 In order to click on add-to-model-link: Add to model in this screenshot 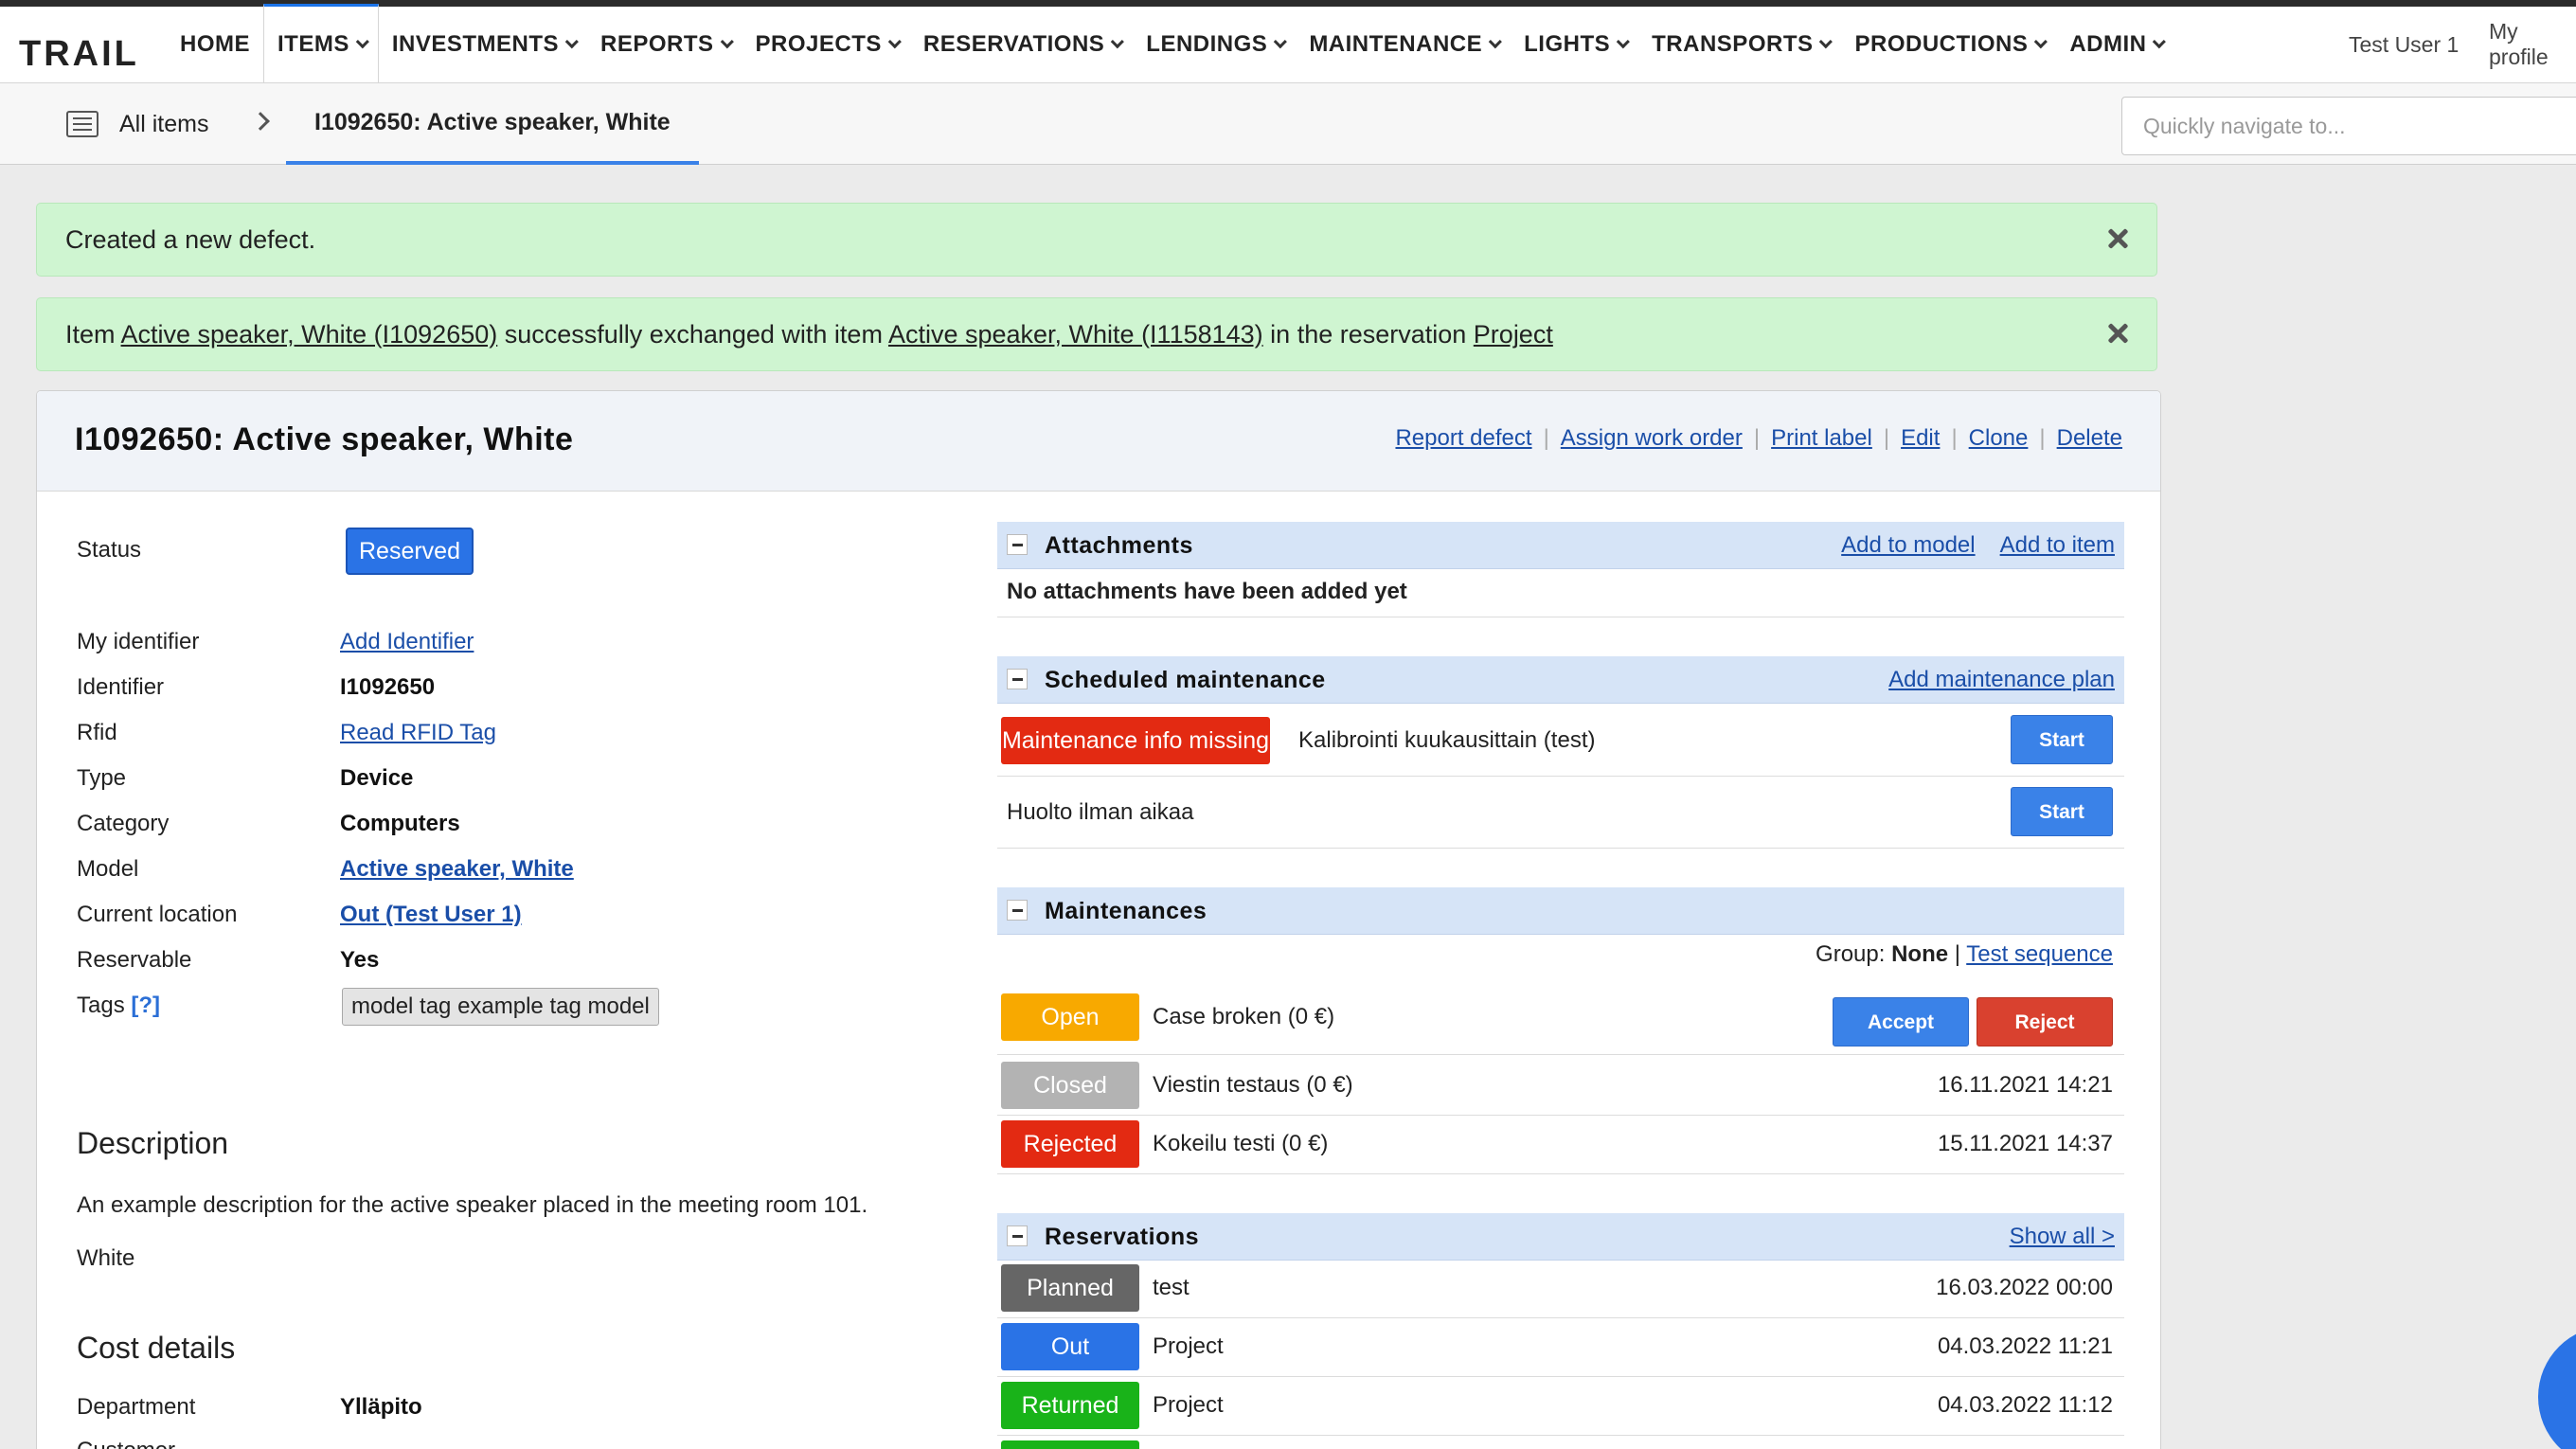, I will do `click(1908, 545)`.